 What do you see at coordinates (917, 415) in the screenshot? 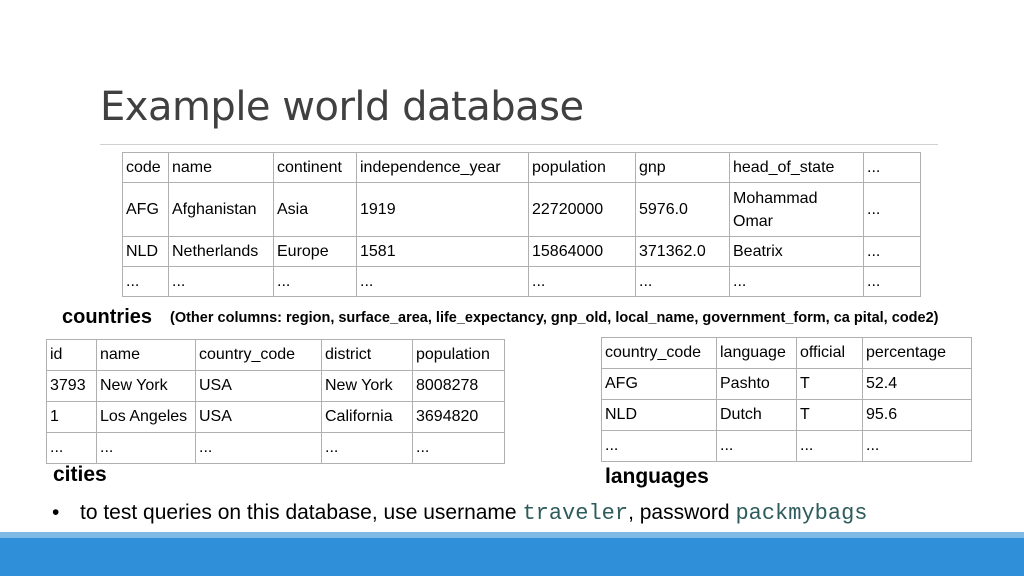
I see `table-cell: 95.6` at bounding box center [917, 415].